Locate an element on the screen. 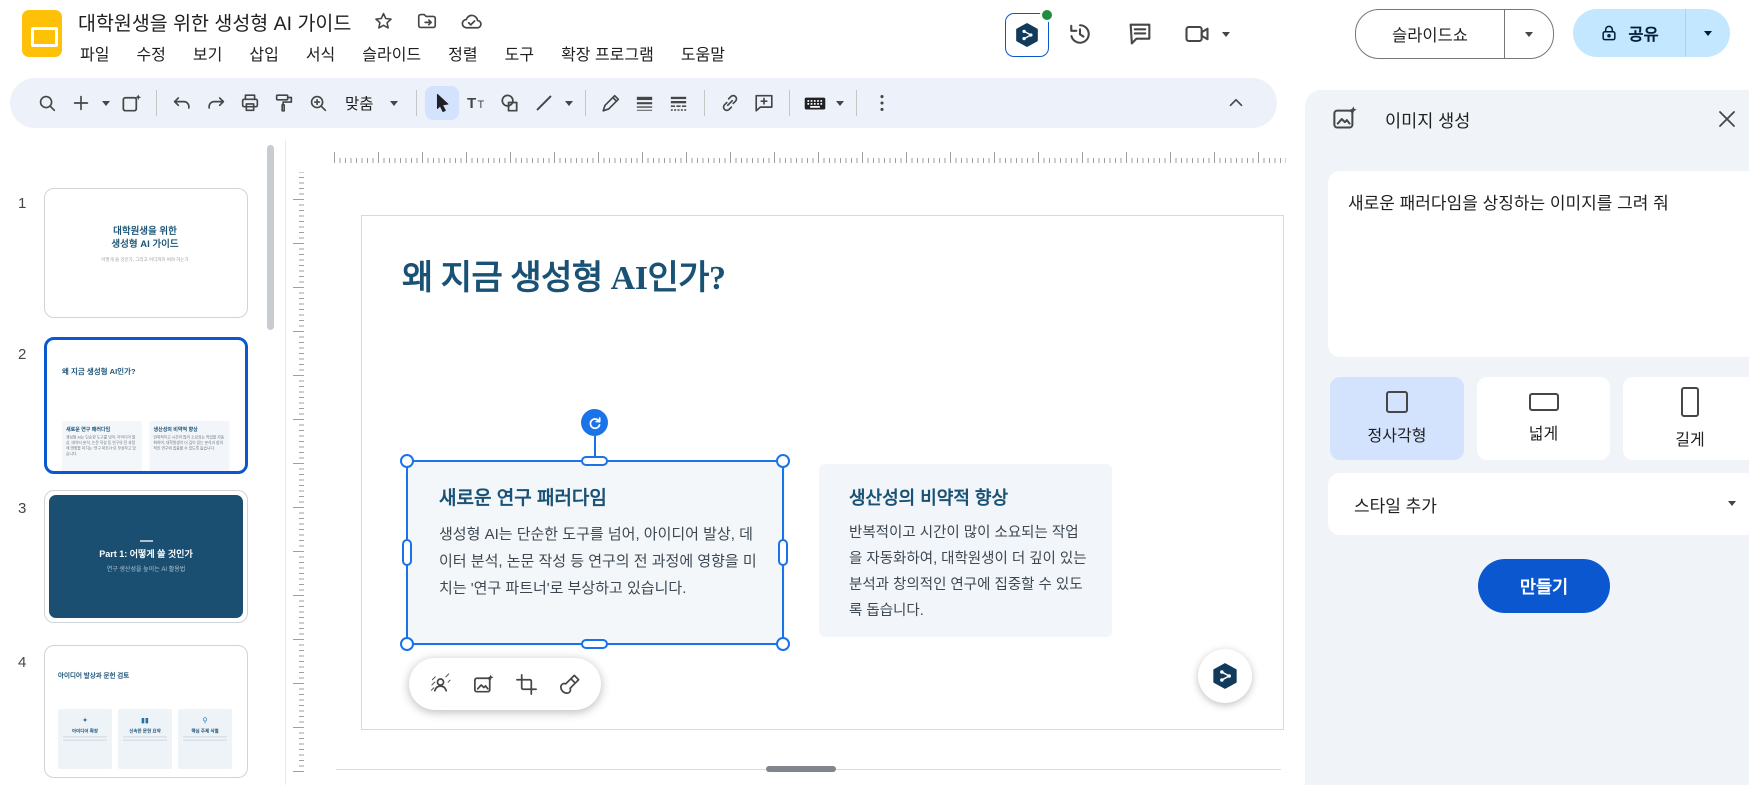 The height and width of the screenshot is (785, 1749). thumb4-title: 아이디어 발상과 문헌 검토 is located at coordinates (94, 675).